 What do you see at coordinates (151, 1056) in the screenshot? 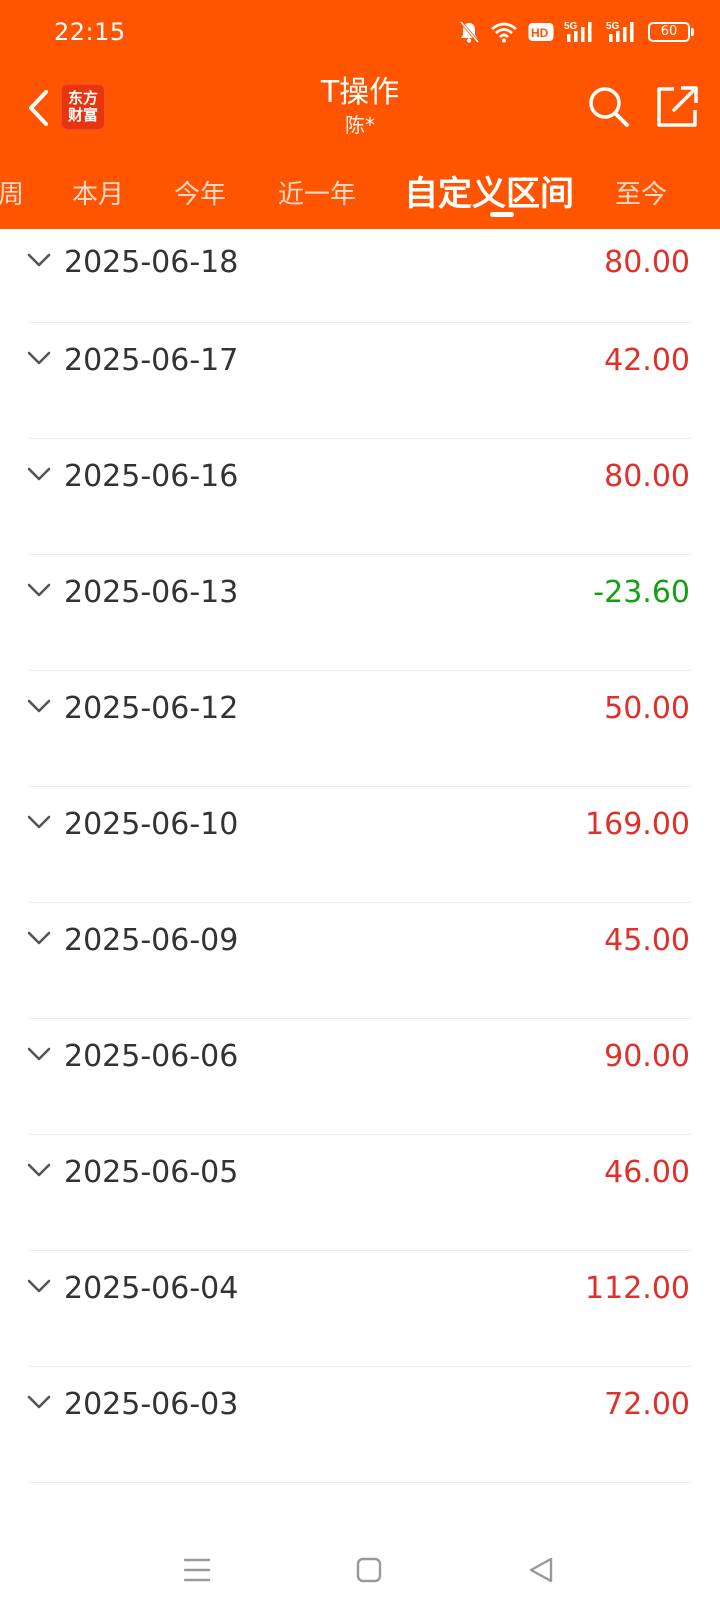
I see `row-date: 2025-06-06` at bounding box center [151, 1056].